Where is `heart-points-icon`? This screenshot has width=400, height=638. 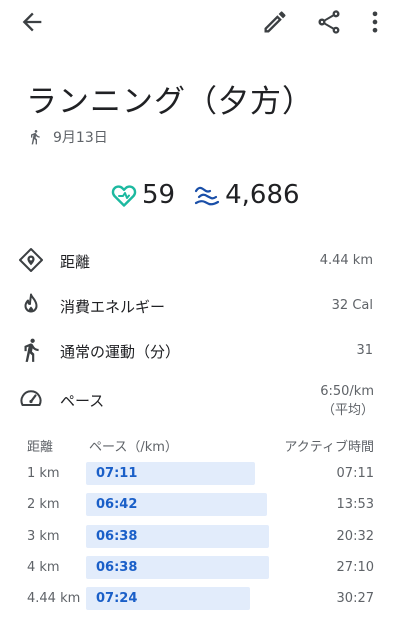 heart-points-icon is located at coordinates (124, 196).